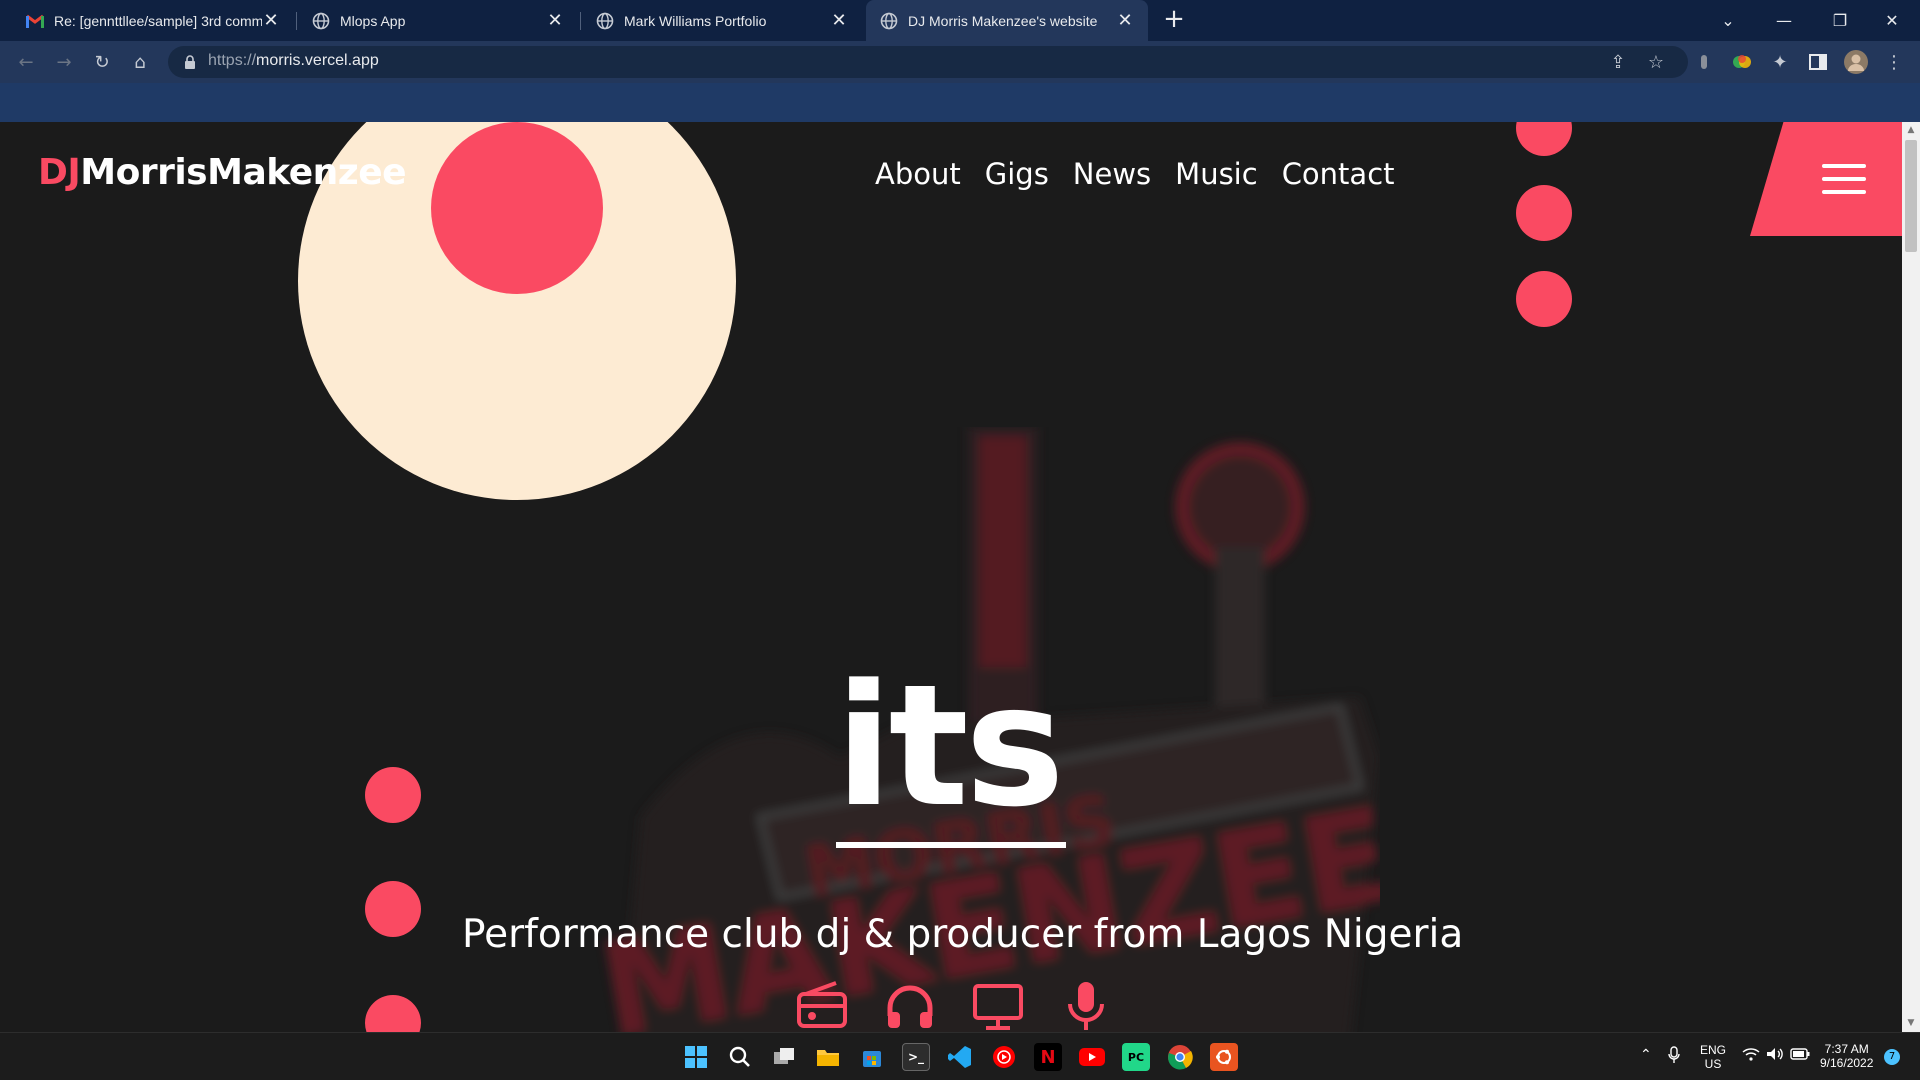 This screenshot has width=1920, height=1080. Describe the element at coordinates (190, 62) in the screenshot. I see `lock-icon` at that location.